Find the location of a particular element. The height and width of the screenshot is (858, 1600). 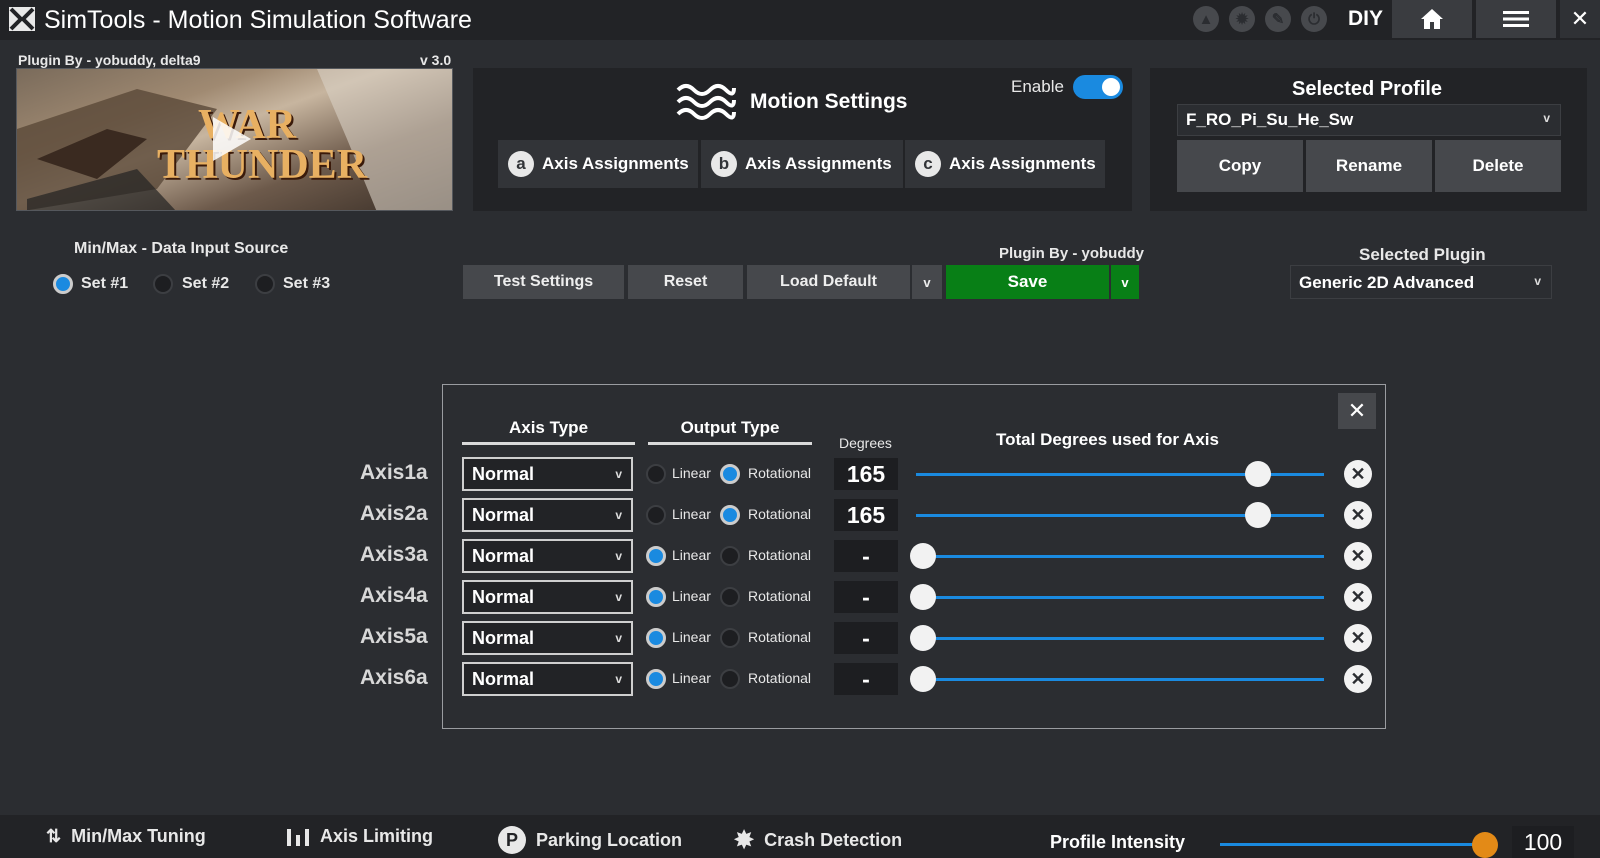

wrench-icon: ✎ is located at coordinates (1278, 19).